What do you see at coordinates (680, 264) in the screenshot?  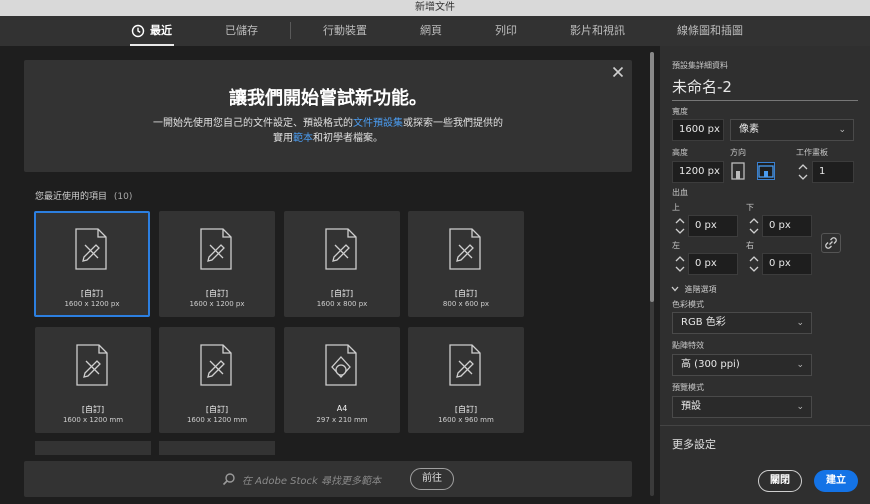 I see `bleed-left-stepper` at bounding box center [680, 264].